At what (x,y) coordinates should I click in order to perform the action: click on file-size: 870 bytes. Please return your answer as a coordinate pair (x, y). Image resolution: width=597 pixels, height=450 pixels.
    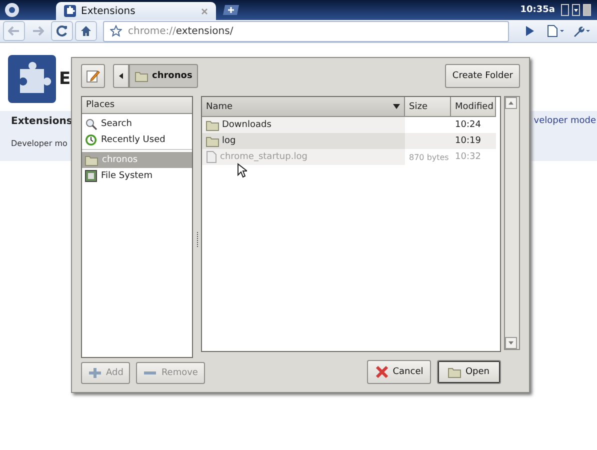
    Looking at the image, I should click on (429, 157).